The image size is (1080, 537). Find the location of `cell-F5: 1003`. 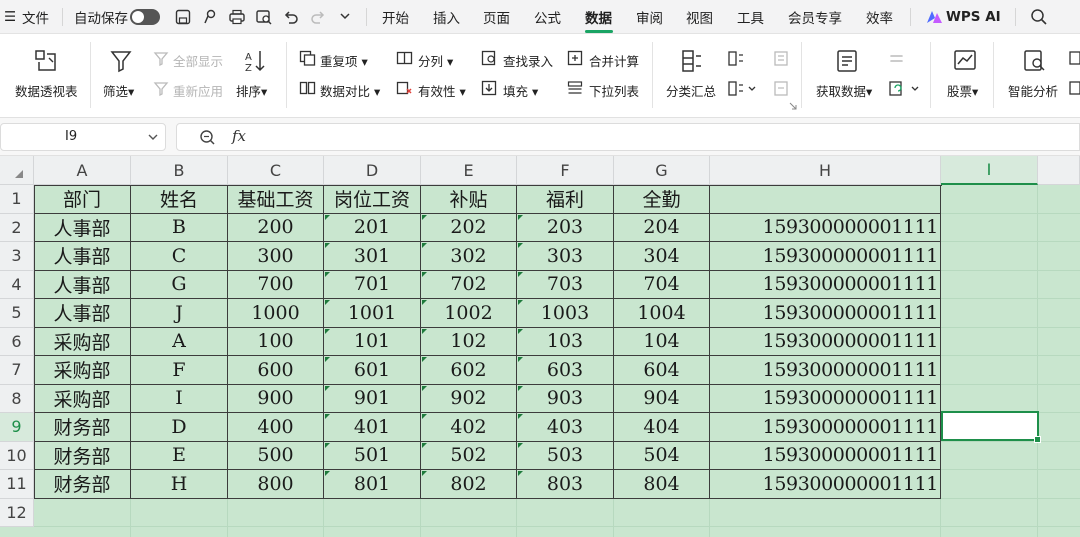

cell-F5: 1003 is located at coordinates (565, 313).